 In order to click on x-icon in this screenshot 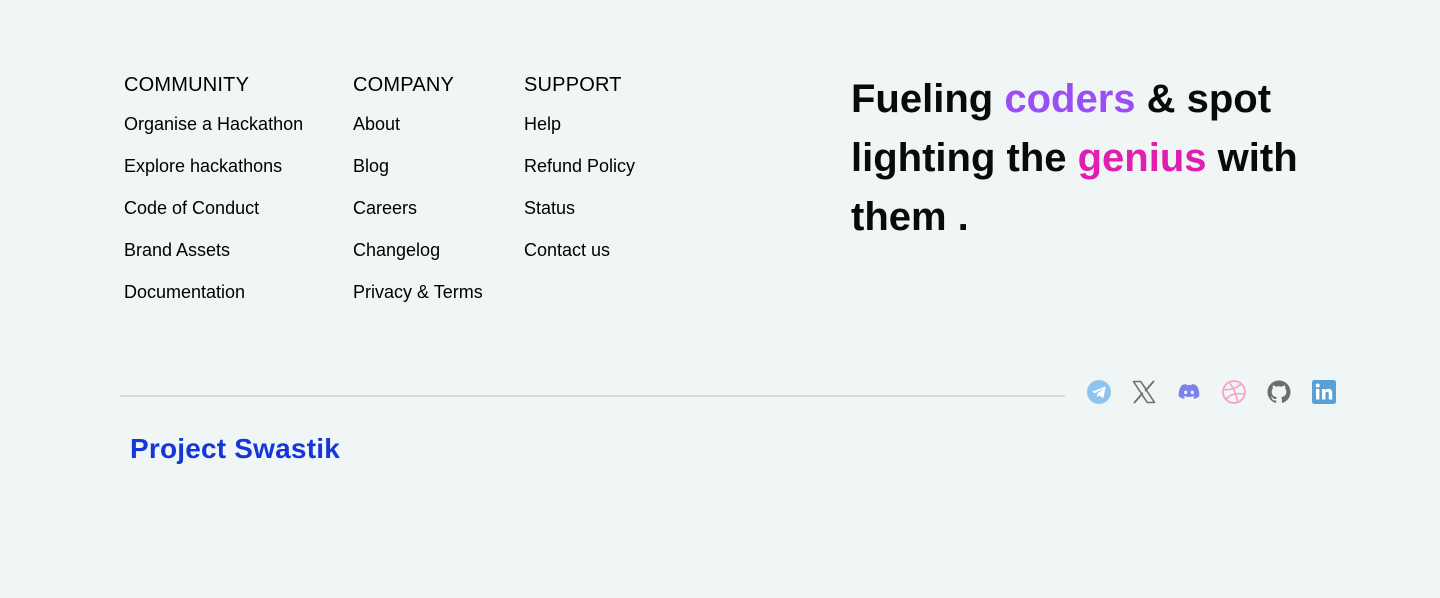, I will do `click(1144, 392)`.